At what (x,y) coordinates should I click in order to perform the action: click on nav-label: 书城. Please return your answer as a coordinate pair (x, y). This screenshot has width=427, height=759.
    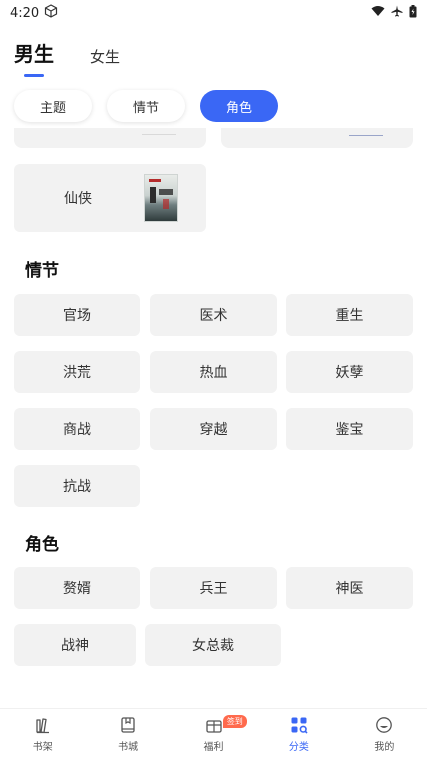
    Looking at the image, I should click on (128, 747).